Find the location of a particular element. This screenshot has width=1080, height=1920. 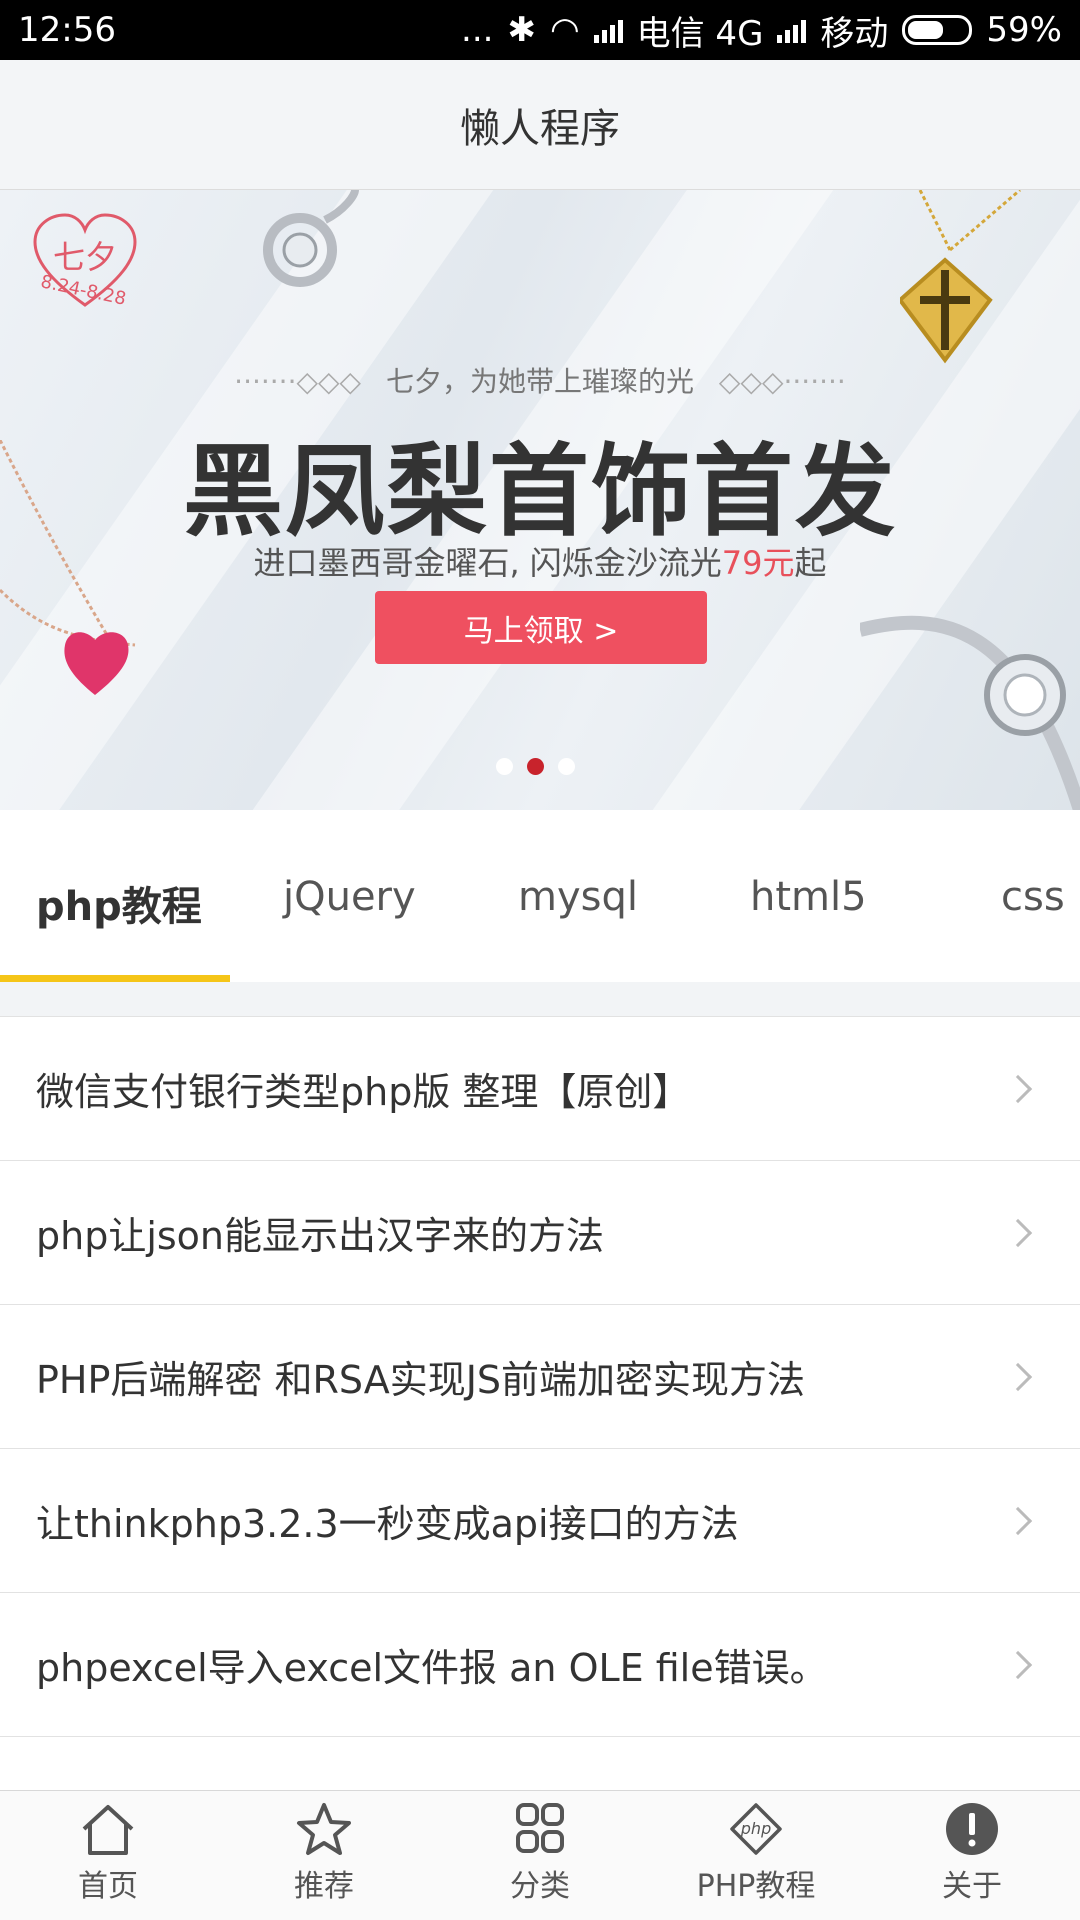

nav-about: 关于 is located at coordinates (972, 1855).